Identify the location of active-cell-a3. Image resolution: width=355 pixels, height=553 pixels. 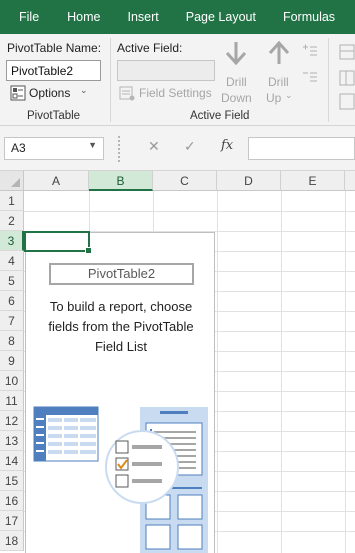
(58, 242).